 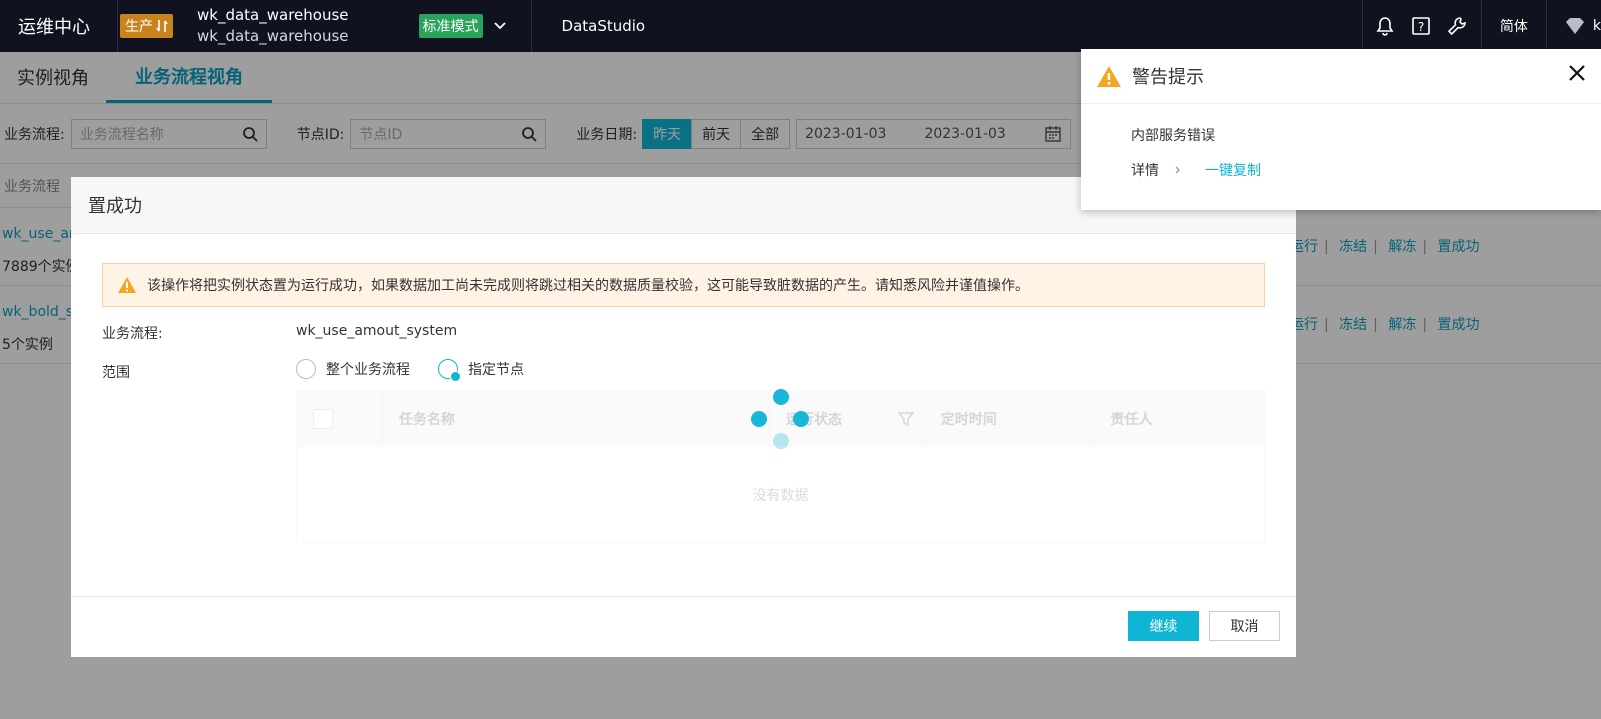 What do you see at coordinates (323, 419) in the screenshot?
I see `select-all-checkbox` at bounding box center [323, 419].